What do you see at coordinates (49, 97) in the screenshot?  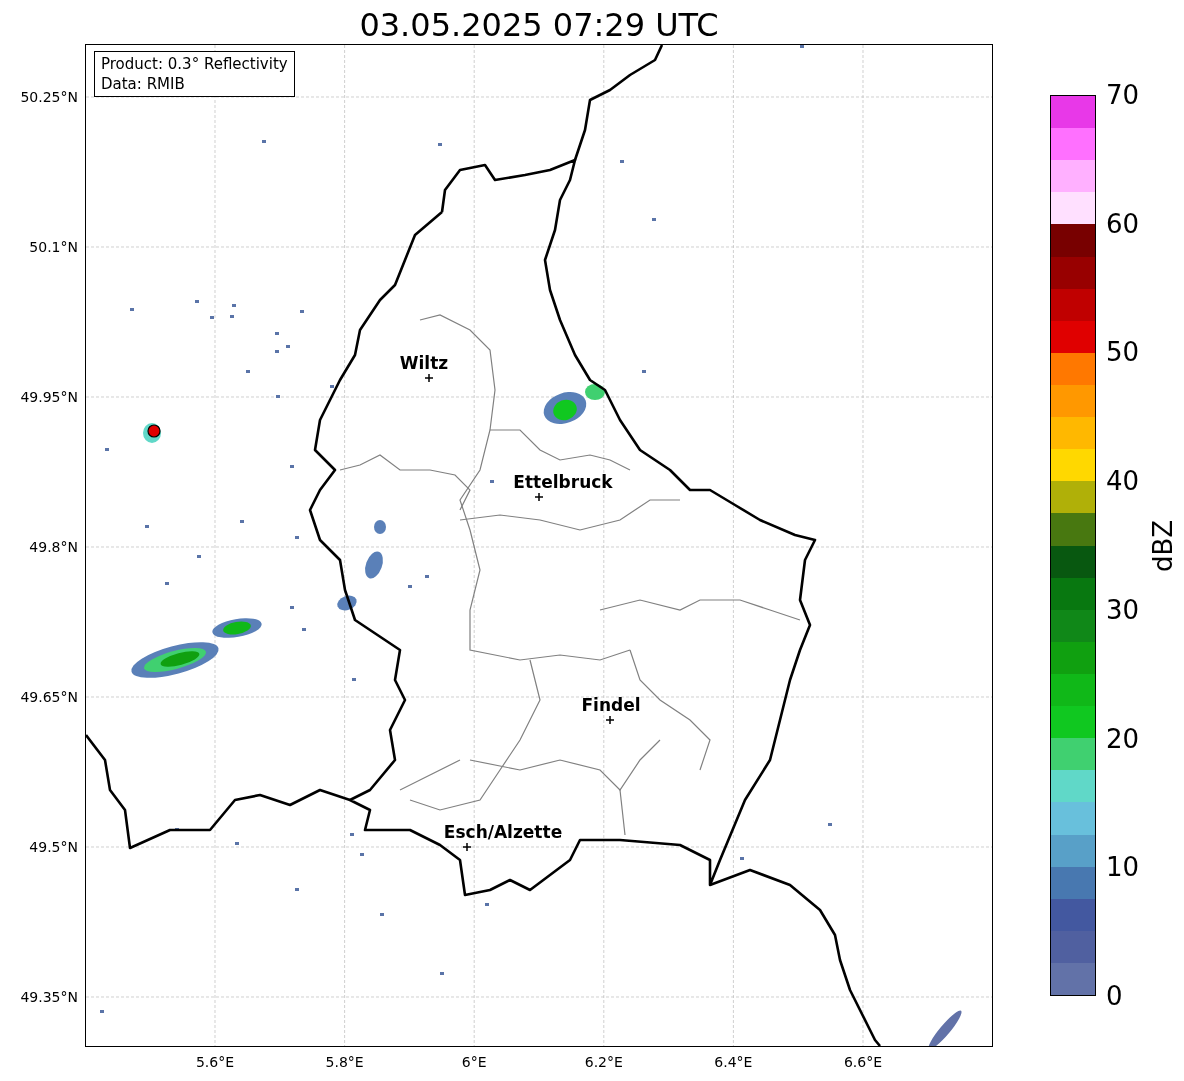 I see `latitude-label: 50.25°N` at bounding box center [49, 97].